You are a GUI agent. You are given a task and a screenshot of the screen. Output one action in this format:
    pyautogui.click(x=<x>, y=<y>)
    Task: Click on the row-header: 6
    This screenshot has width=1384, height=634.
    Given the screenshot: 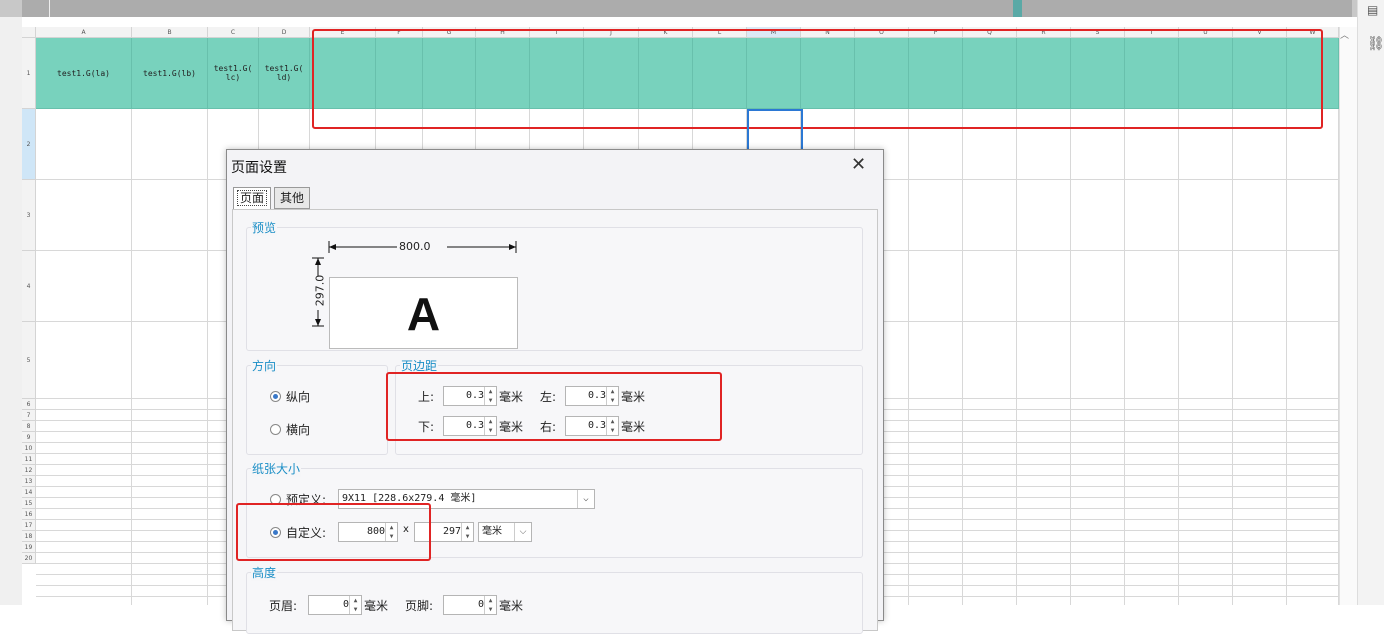 What is the action you would take?
    pyautogui.click(x=29, y=404)
    